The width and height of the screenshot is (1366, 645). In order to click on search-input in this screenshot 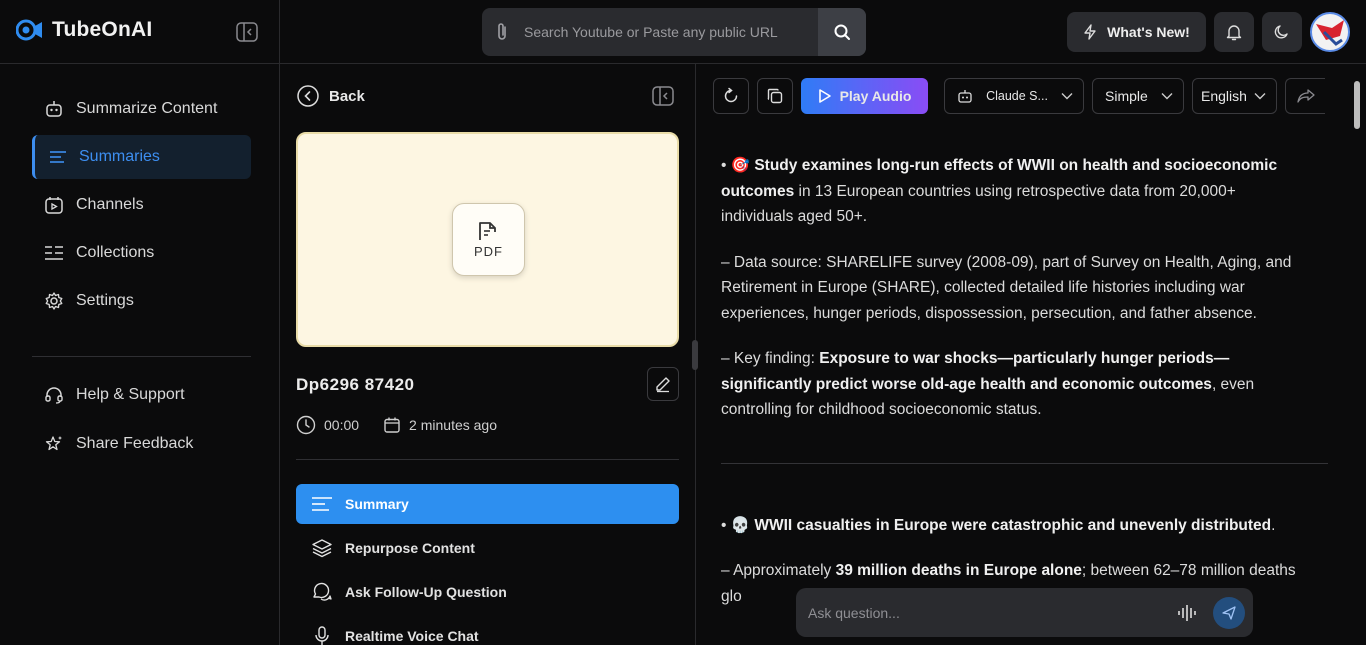, I will do `click(667, 32)`.